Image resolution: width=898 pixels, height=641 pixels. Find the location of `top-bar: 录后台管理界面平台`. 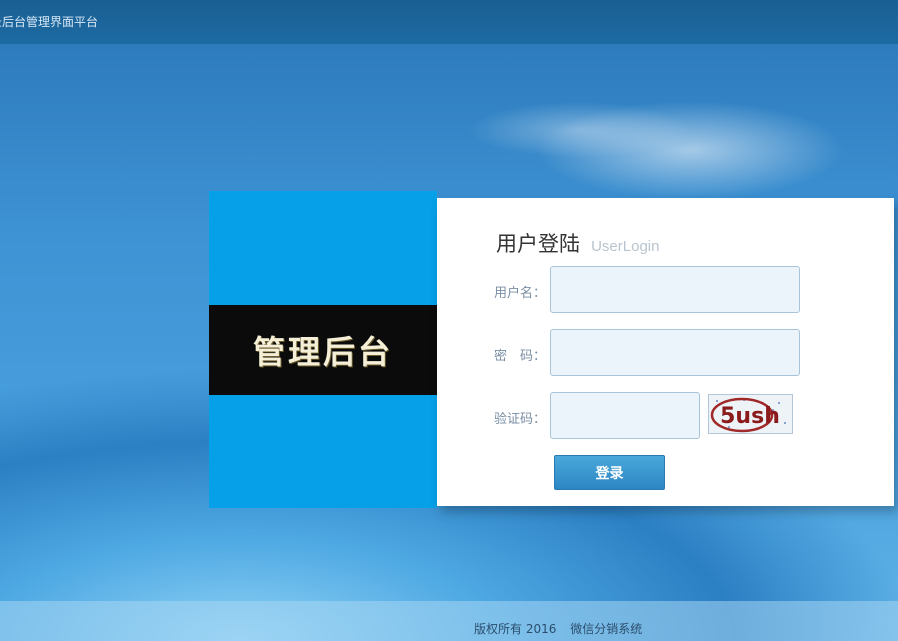

top-bar: 录后台管理界面平台 is located at coordinates (449, 22).